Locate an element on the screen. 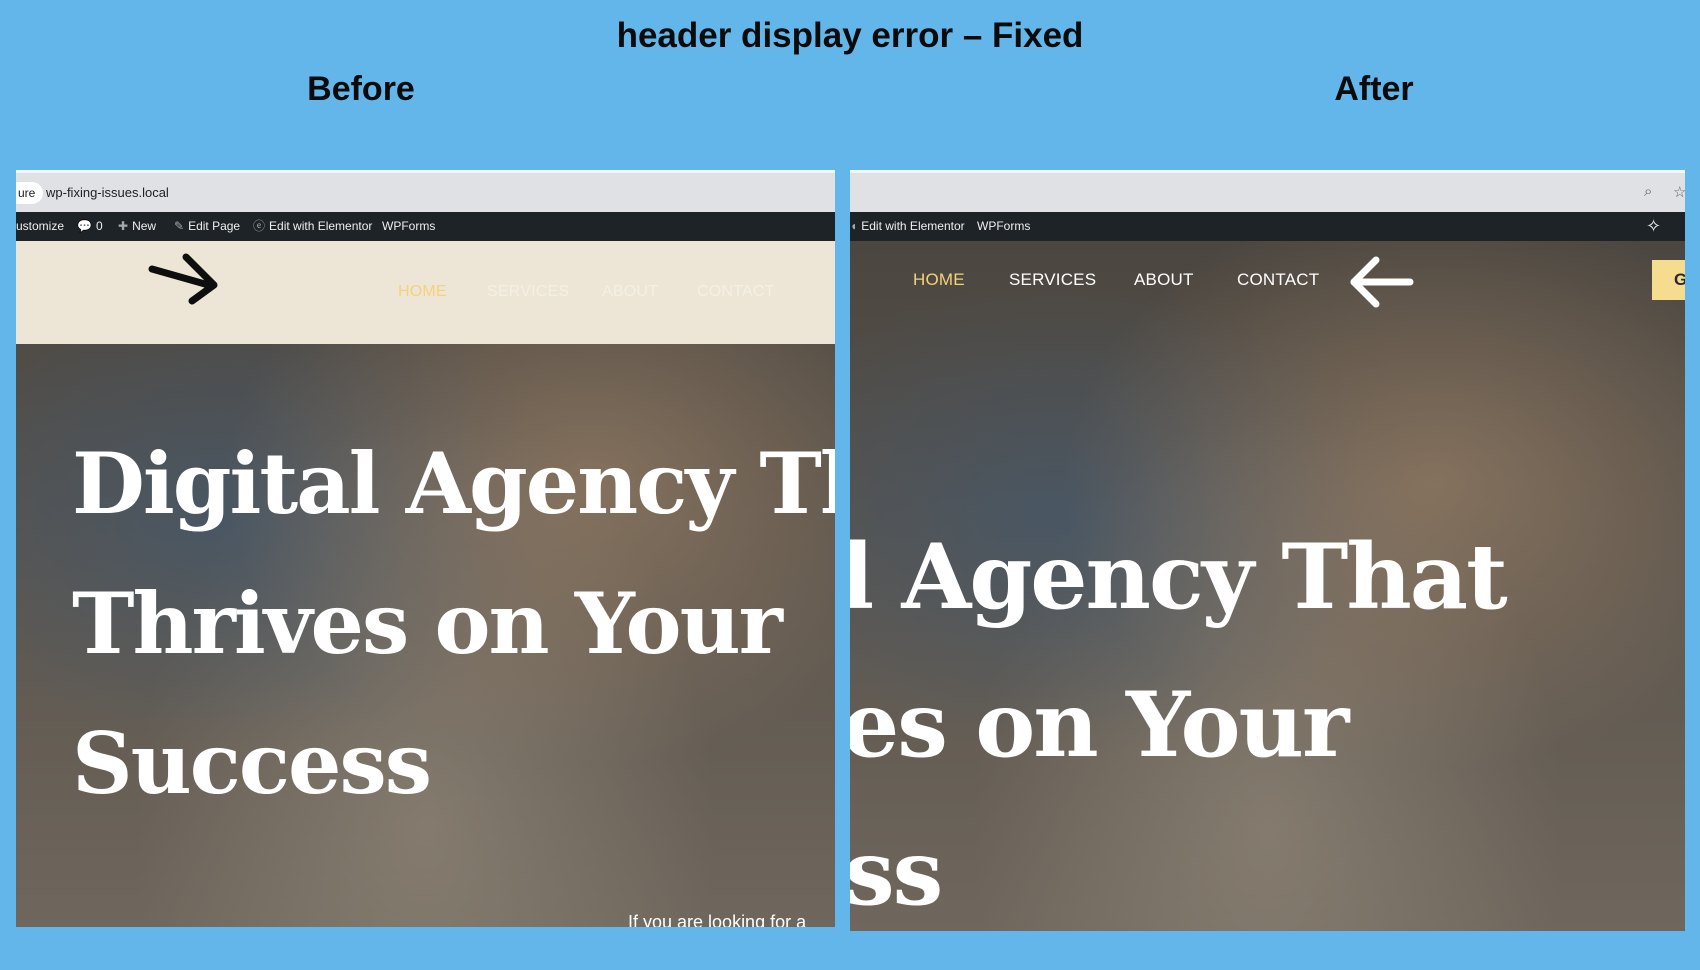  page-title: header display error – Fixed is located at coordinates (850, 35).